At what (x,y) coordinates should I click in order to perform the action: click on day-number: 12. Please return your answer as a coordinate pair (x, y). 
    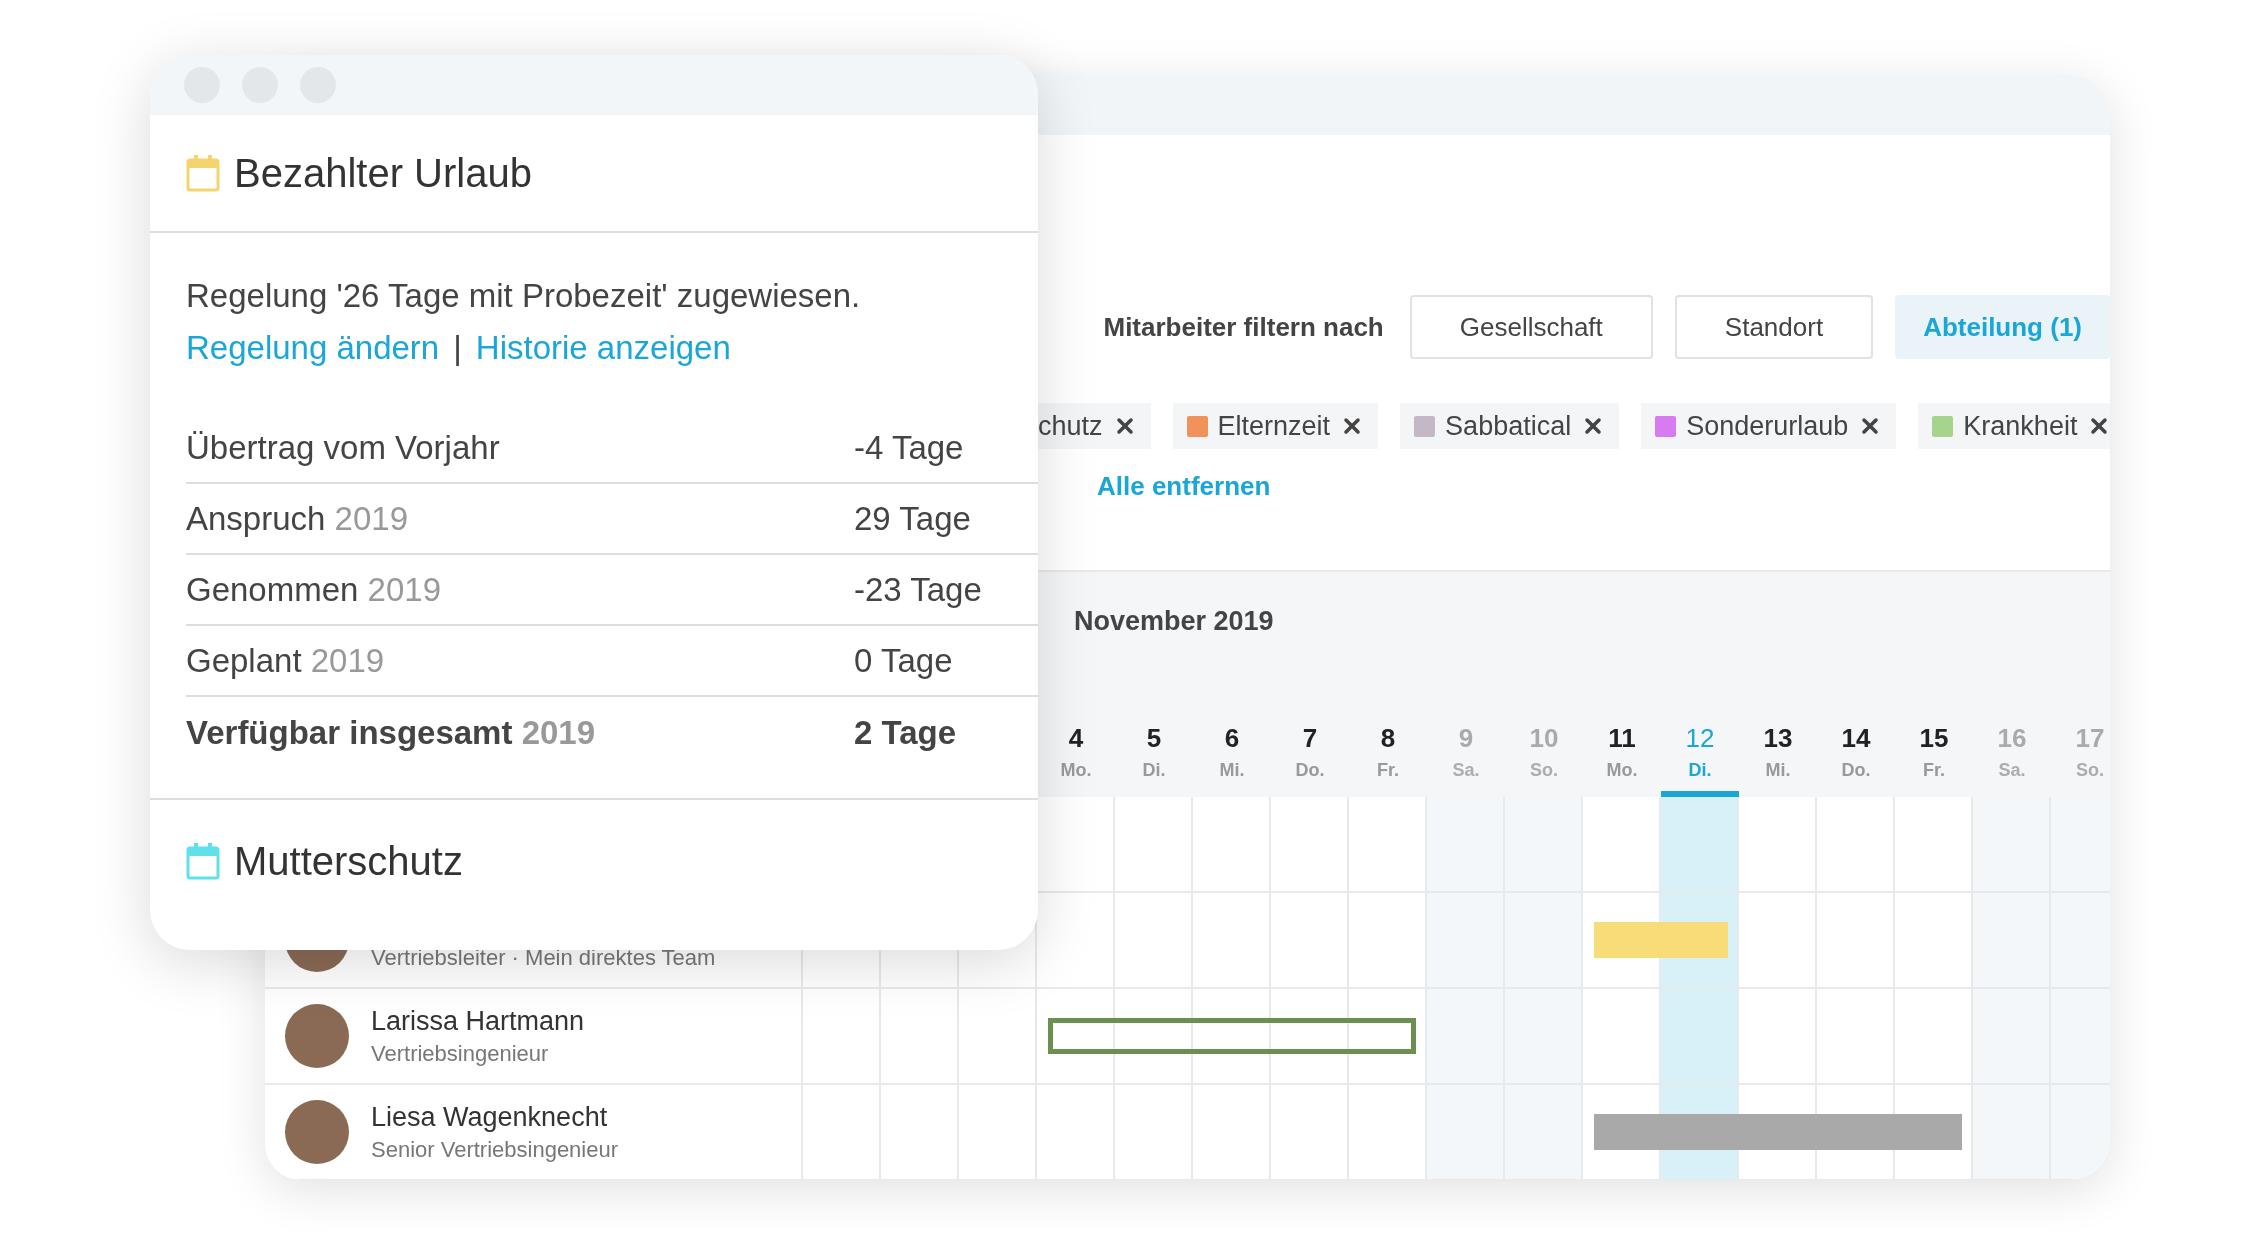
    Looking at the image, I should click on (1700, 738).